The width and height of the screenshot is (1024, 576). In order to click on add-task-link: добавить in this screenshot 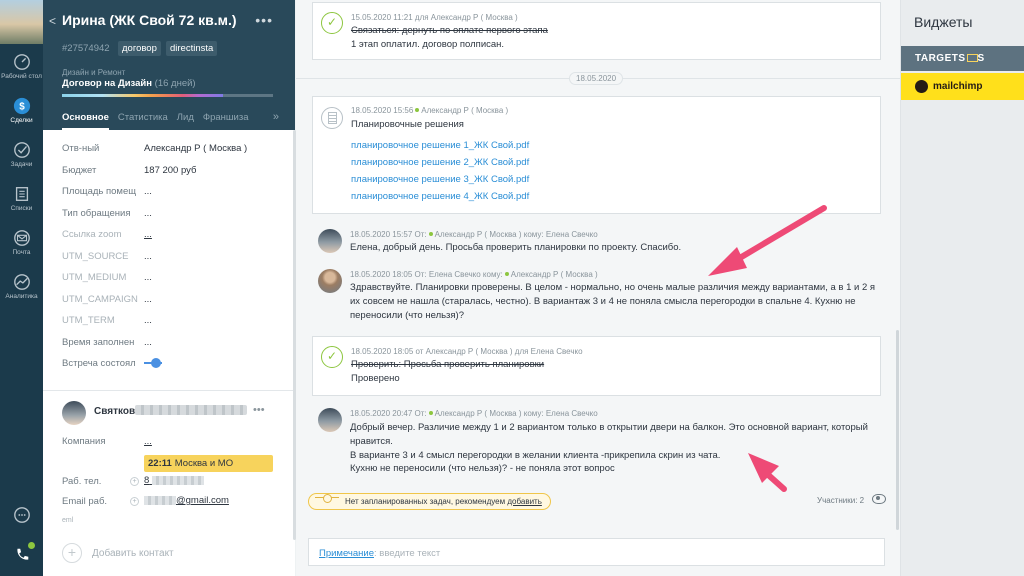, I will do `click(524, 501)`.